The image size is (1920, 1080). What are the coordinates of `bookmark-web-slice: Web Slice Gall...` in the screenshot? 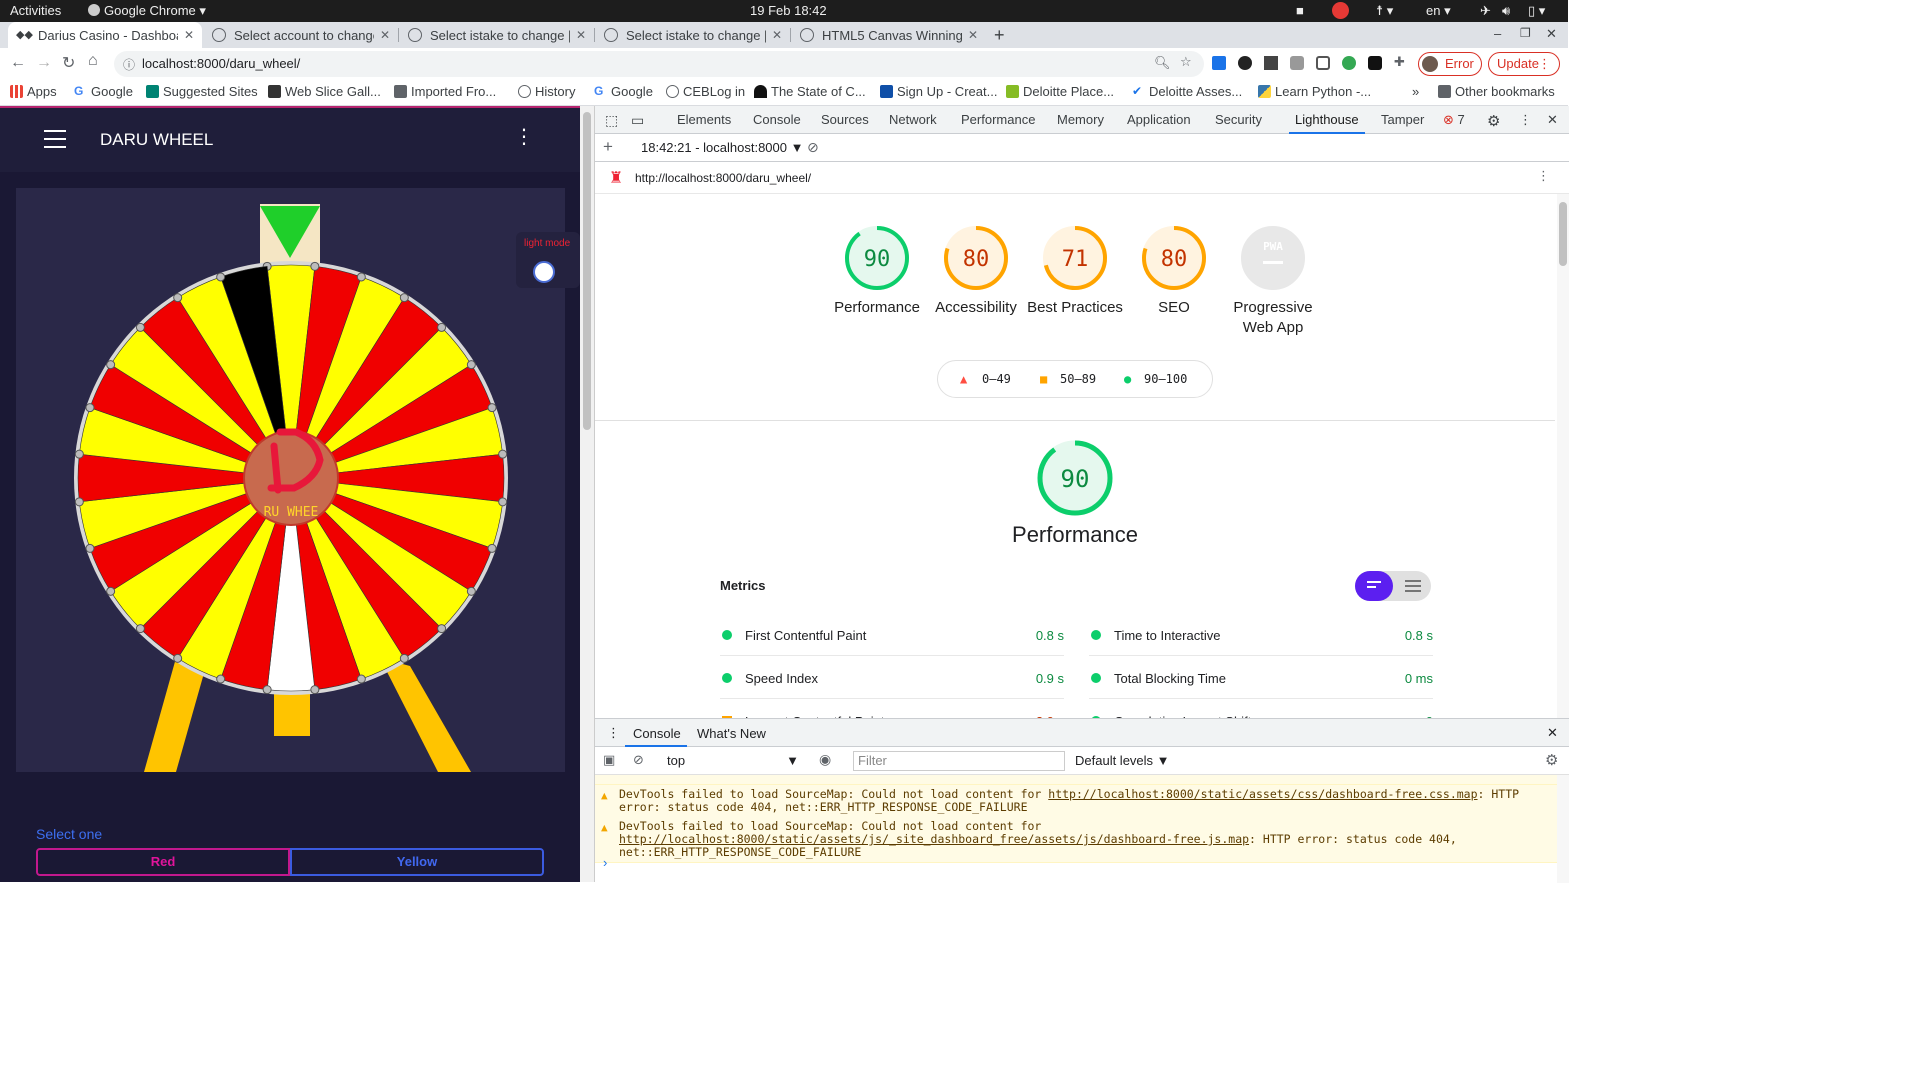 It's located at (324, 91).